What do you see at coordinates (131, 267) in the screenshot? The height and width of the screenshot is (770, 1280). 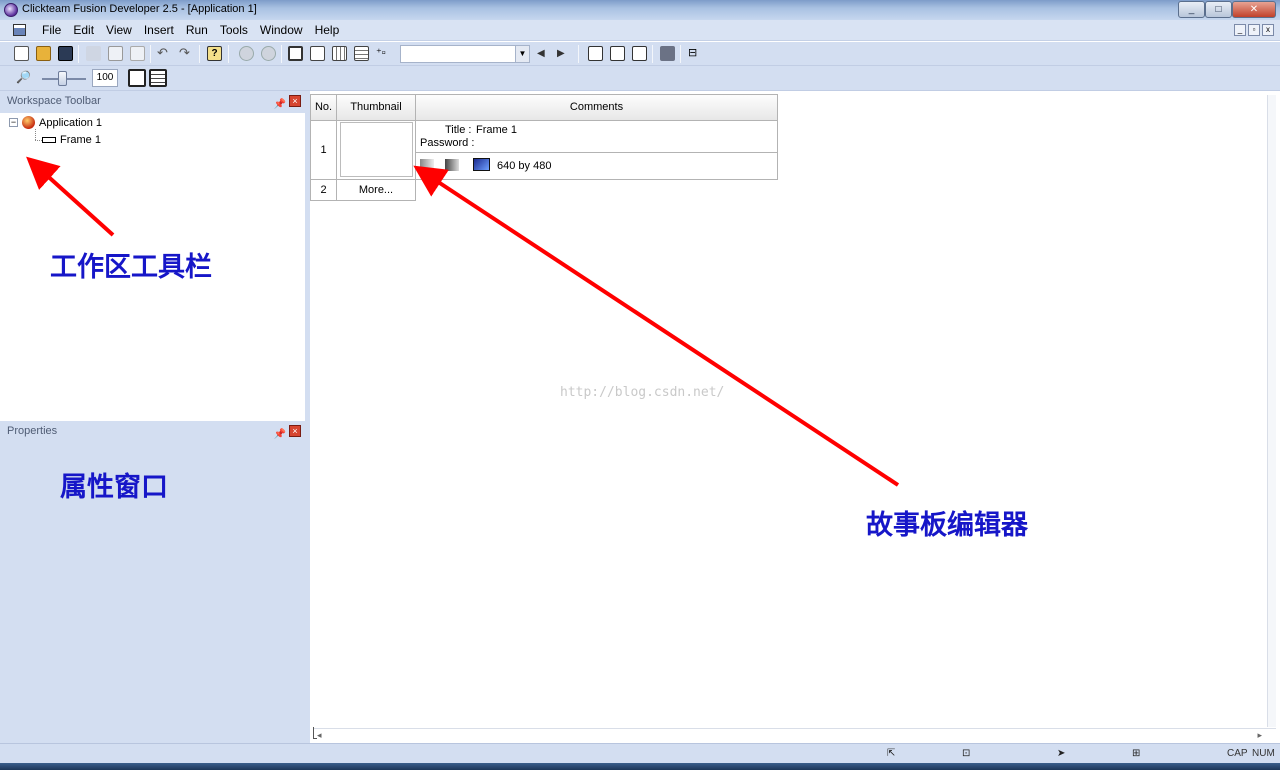 I see `annotation-workspace-toolbar: 工作区工具栏` at bounding box center [131, 267].